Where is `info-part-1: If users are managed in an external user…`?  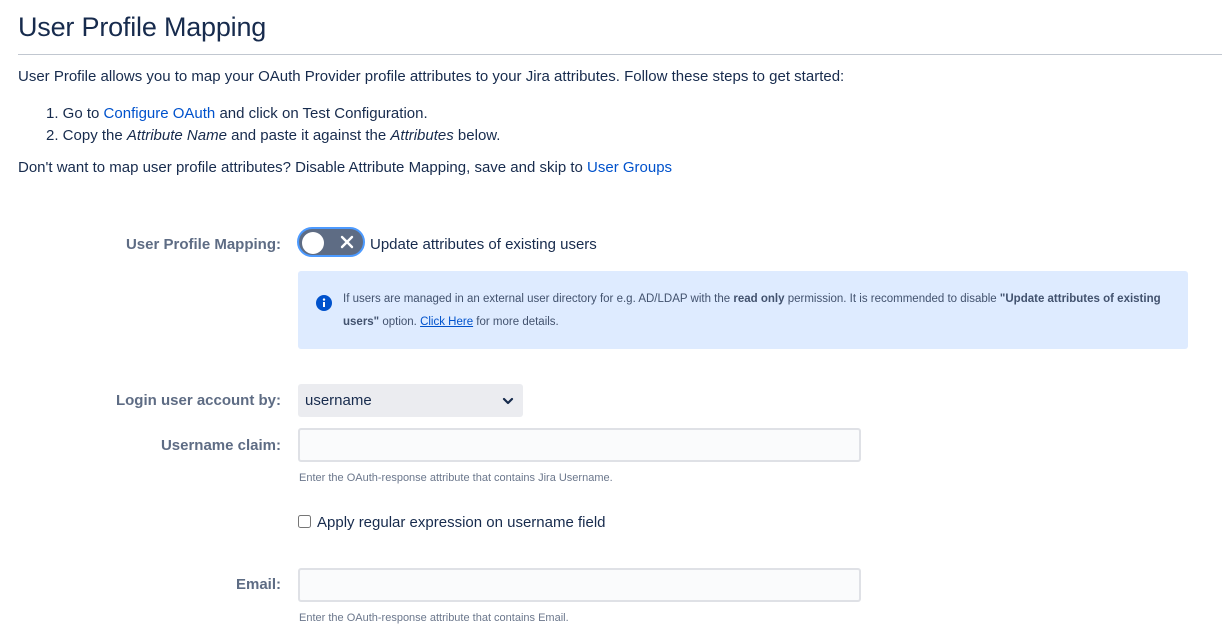
info-part-1: If users are managed in an external user… is located at coordinates (538, 299).